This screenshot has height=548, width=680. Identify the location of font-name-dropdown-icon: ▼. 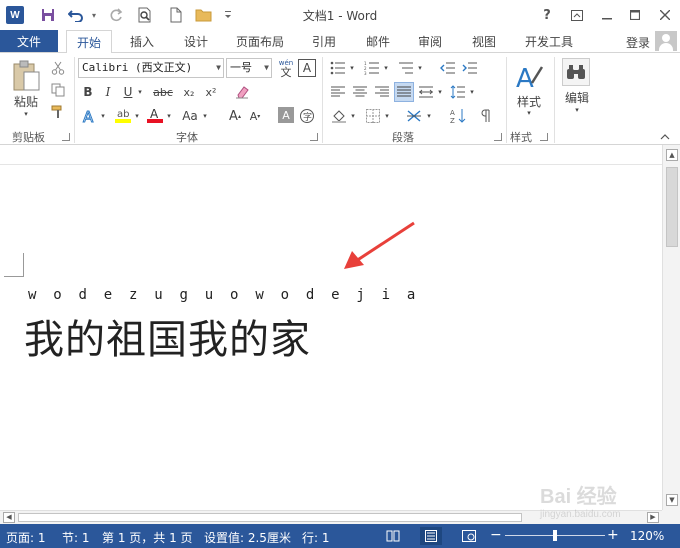
(218, 68).